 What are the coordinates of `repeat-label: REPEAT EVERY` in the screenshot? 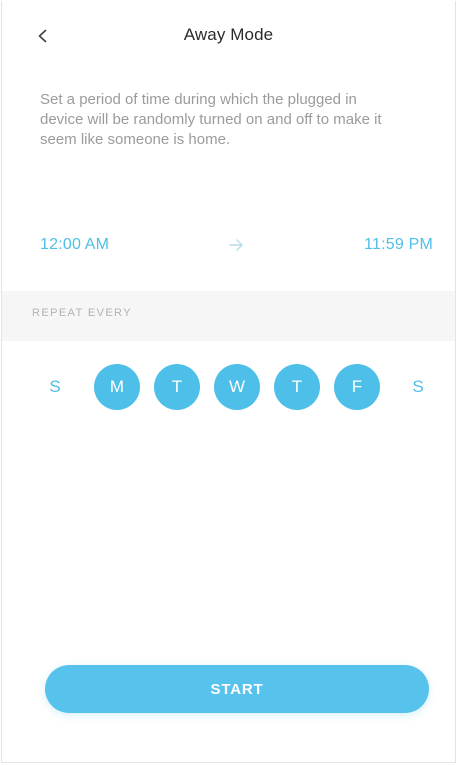 It's located at (82, 313).